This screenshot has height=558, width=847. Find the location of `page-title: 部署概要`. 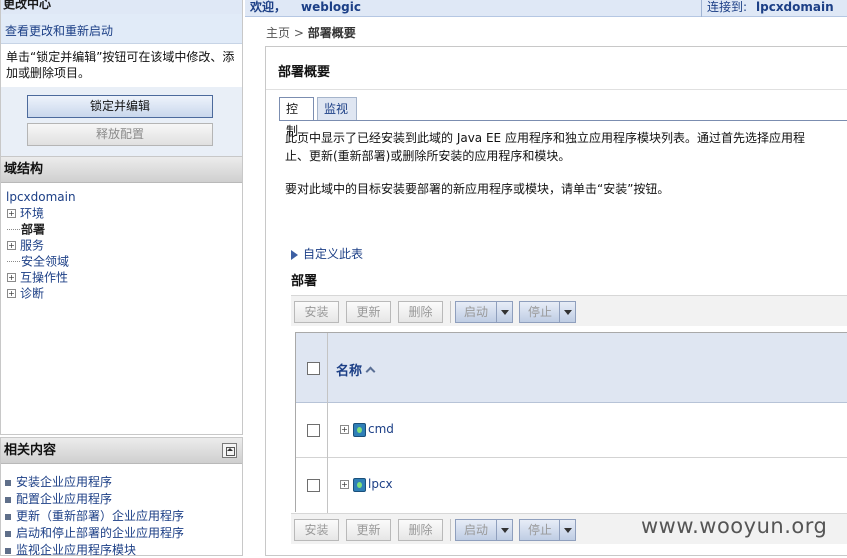

page-title: 部署概要 is located at coordinates (304, 72).